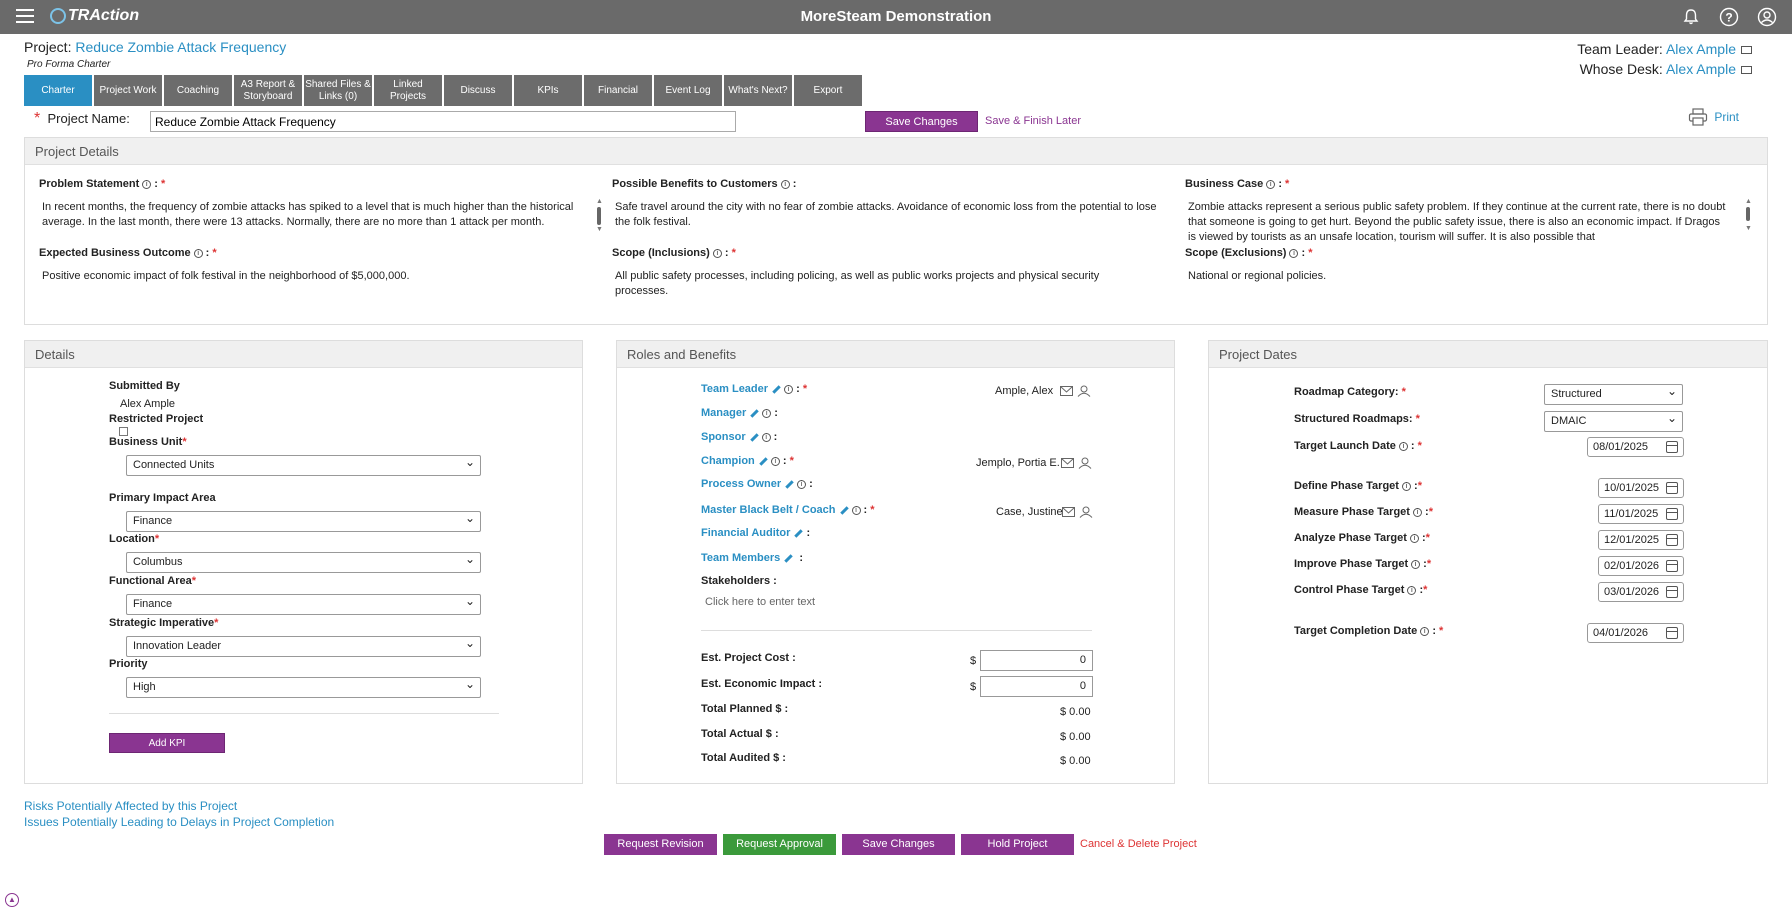  Describe the element at coordinates (788, 510) in the screenshot. I see `mbb-coach-role: Master Black Belt / Coach i : *` at that location.